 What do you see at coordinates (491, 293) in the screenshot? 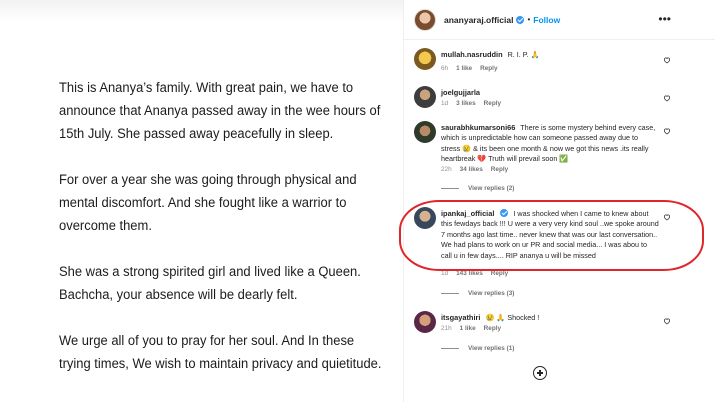
I see `view-replies-label: View replies (3)` at bounding box center [491, 293].